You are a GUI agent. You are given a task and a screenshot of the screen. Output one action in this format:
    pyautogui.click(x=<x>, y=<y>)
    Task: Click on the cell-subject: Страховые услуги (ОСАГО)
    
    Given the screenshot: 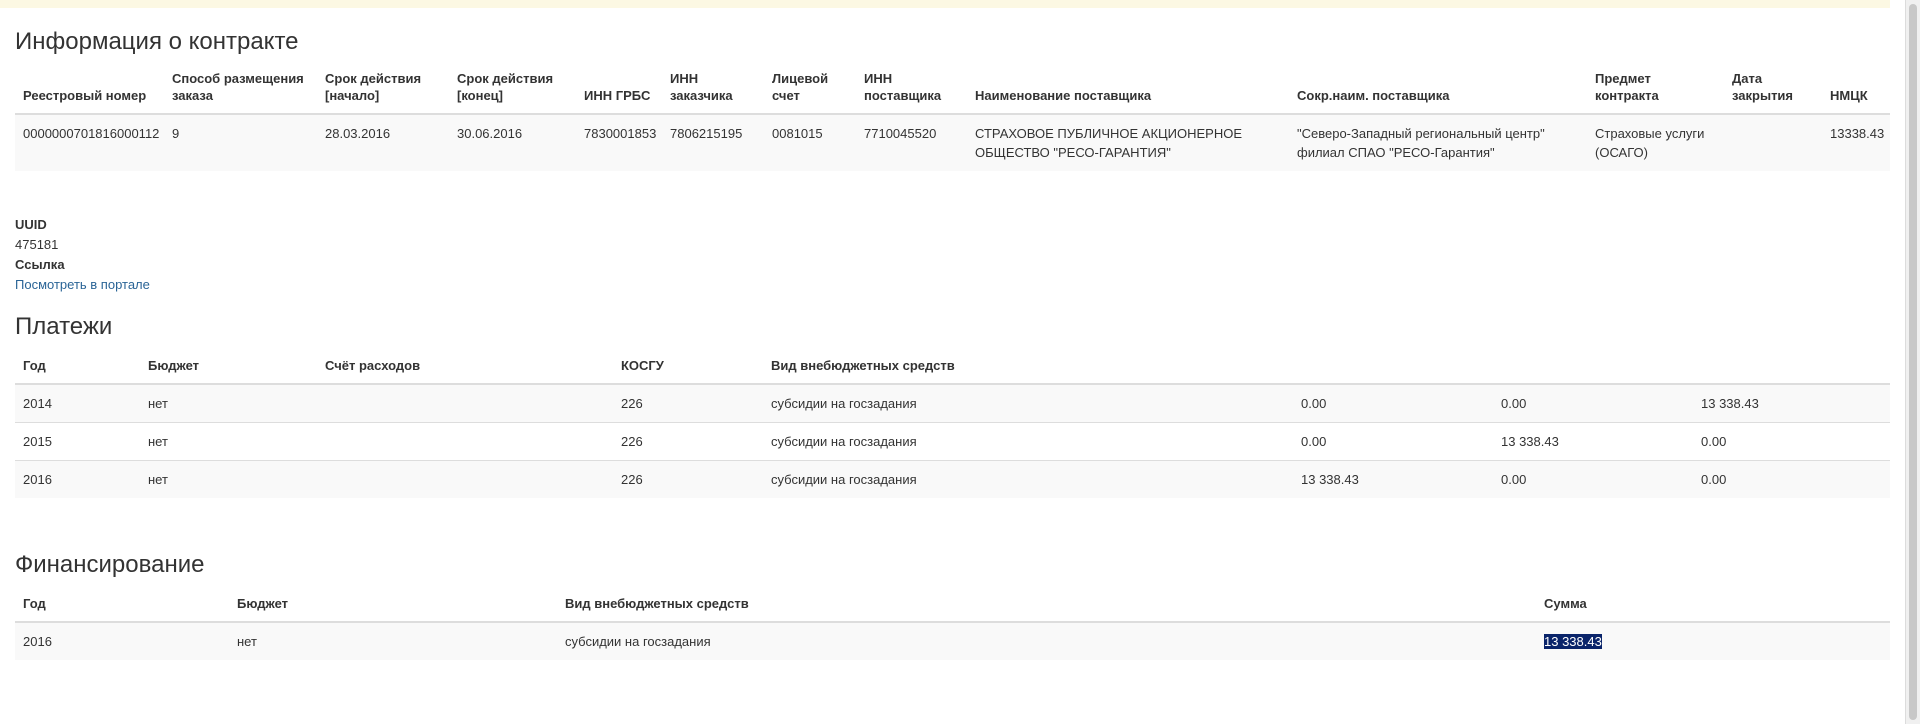 What is the action you would take?
    pyautogui.click(x=1655, y=142)
    